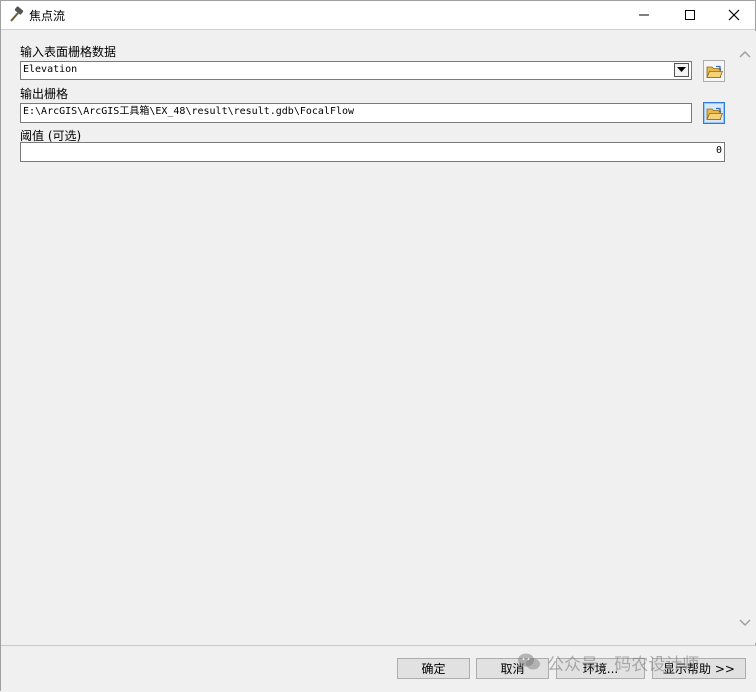 This screenshot has width=756, height=692. I want to click on minimize-icon, so click(644, 15).